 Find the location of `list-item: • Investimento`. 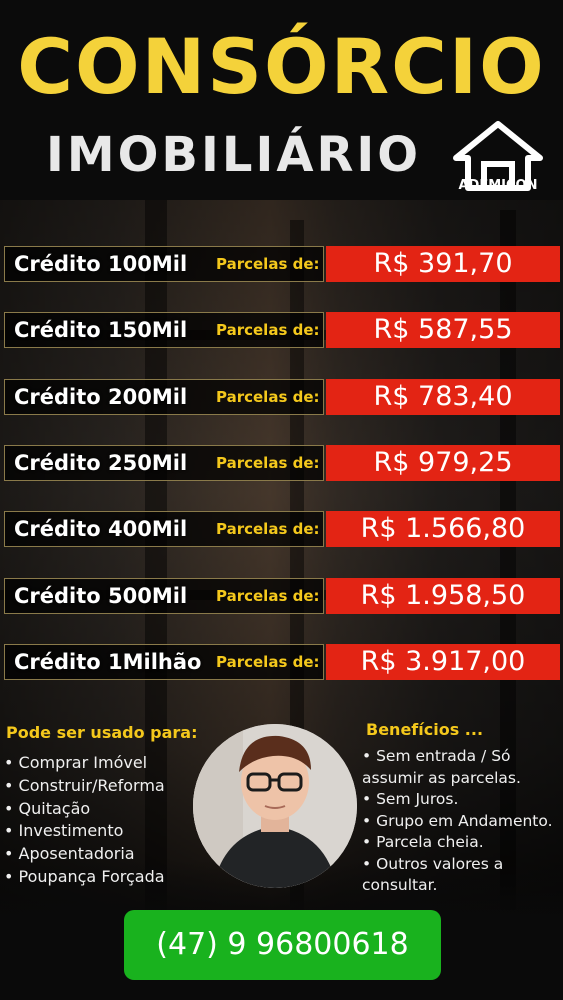

list-item: • Investimento is located at coordinates (64, 831).